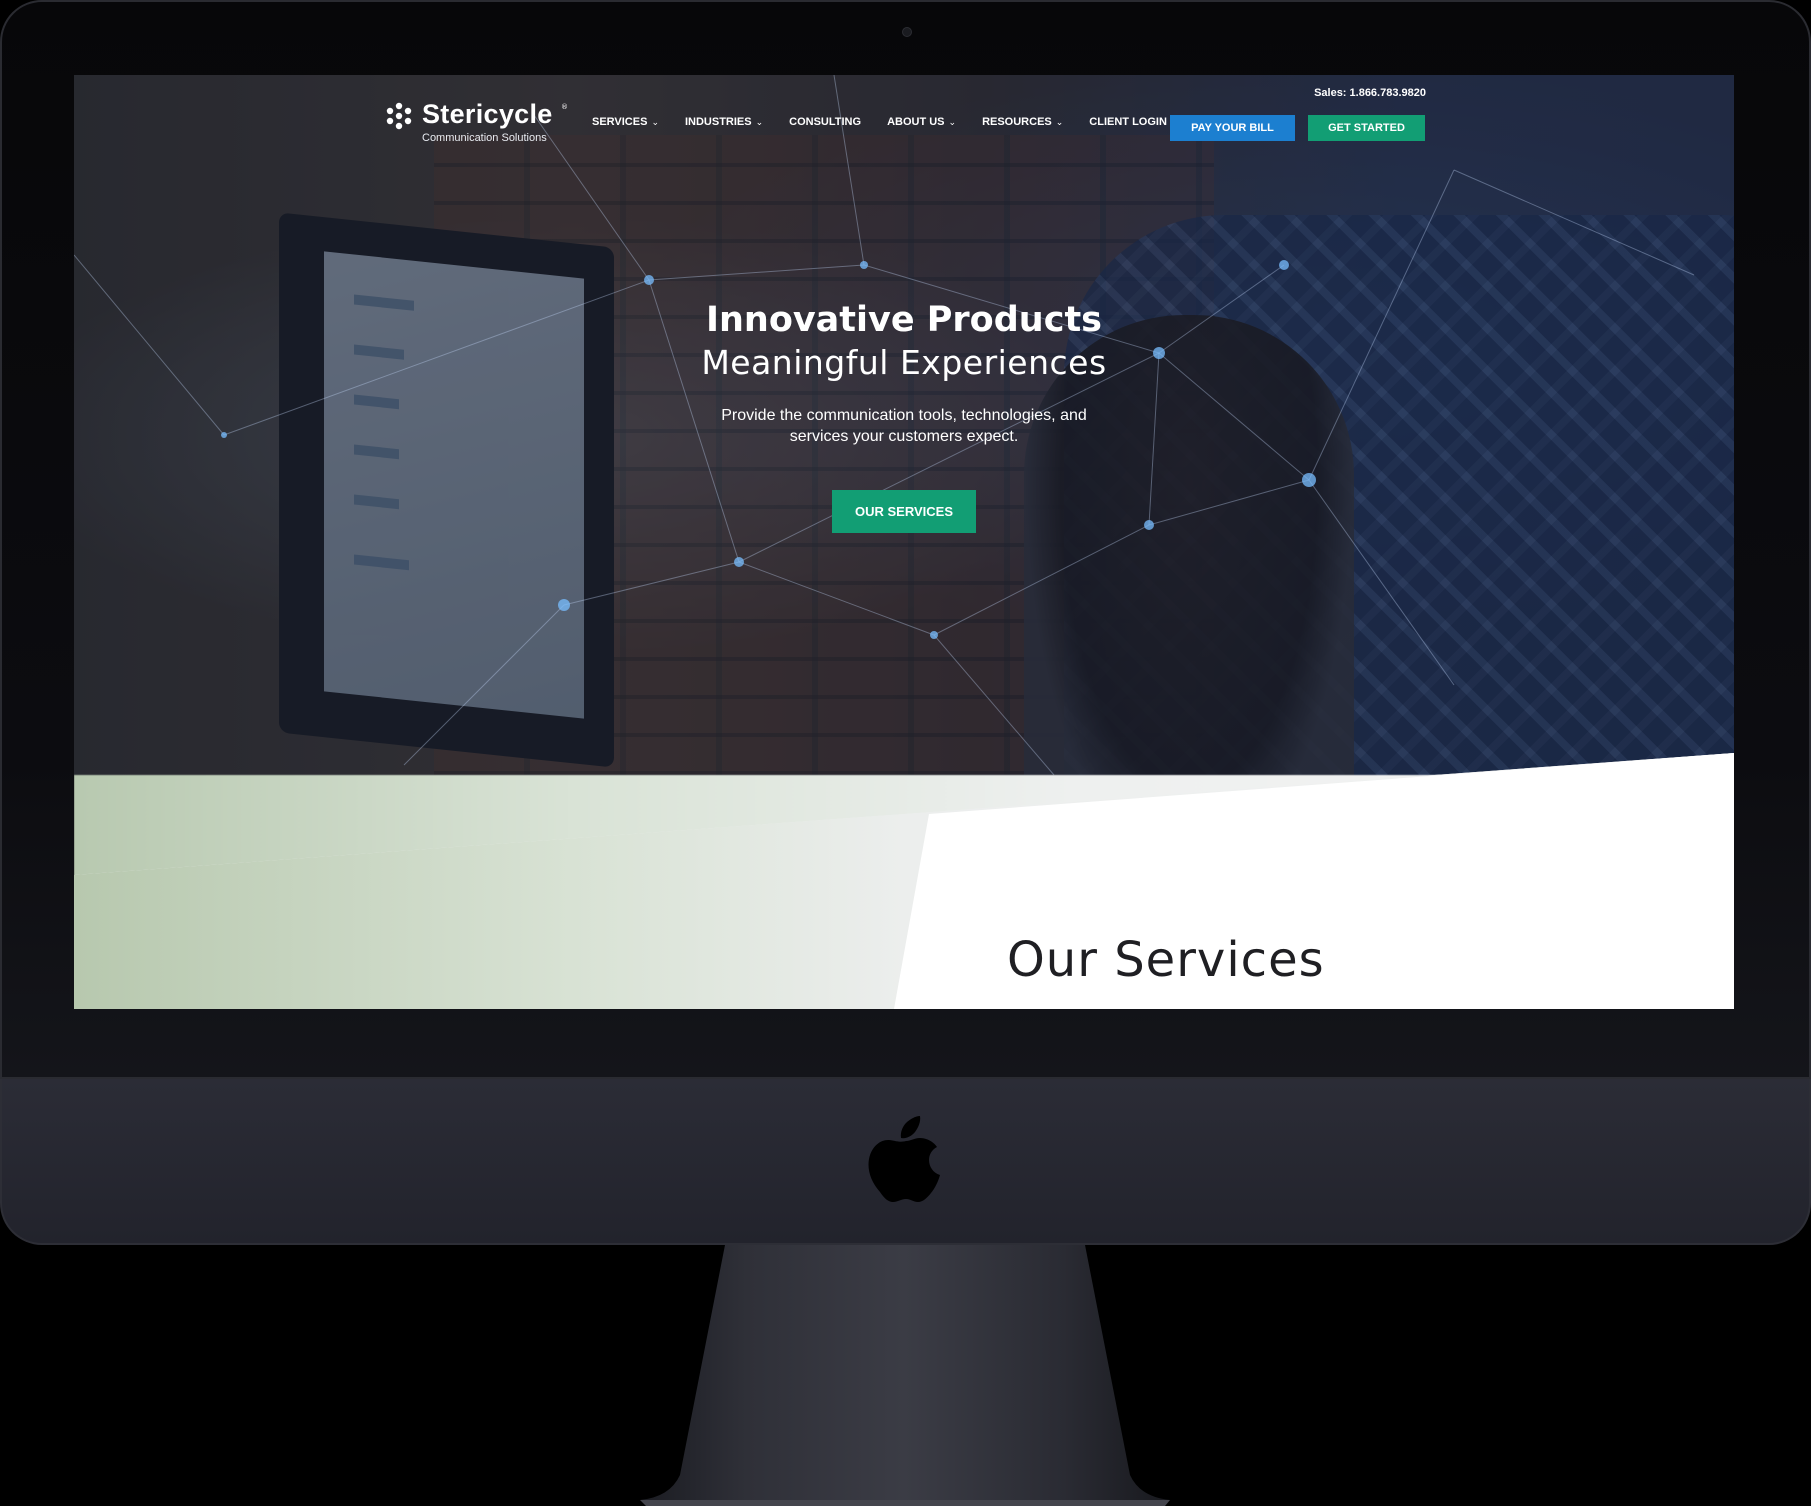 The height and width of the screenshot is (1506, 1811). Describe the element at coordinates (484, 138) in the screenshot. I see `logo-tagline: Communication Solutions` at that location.